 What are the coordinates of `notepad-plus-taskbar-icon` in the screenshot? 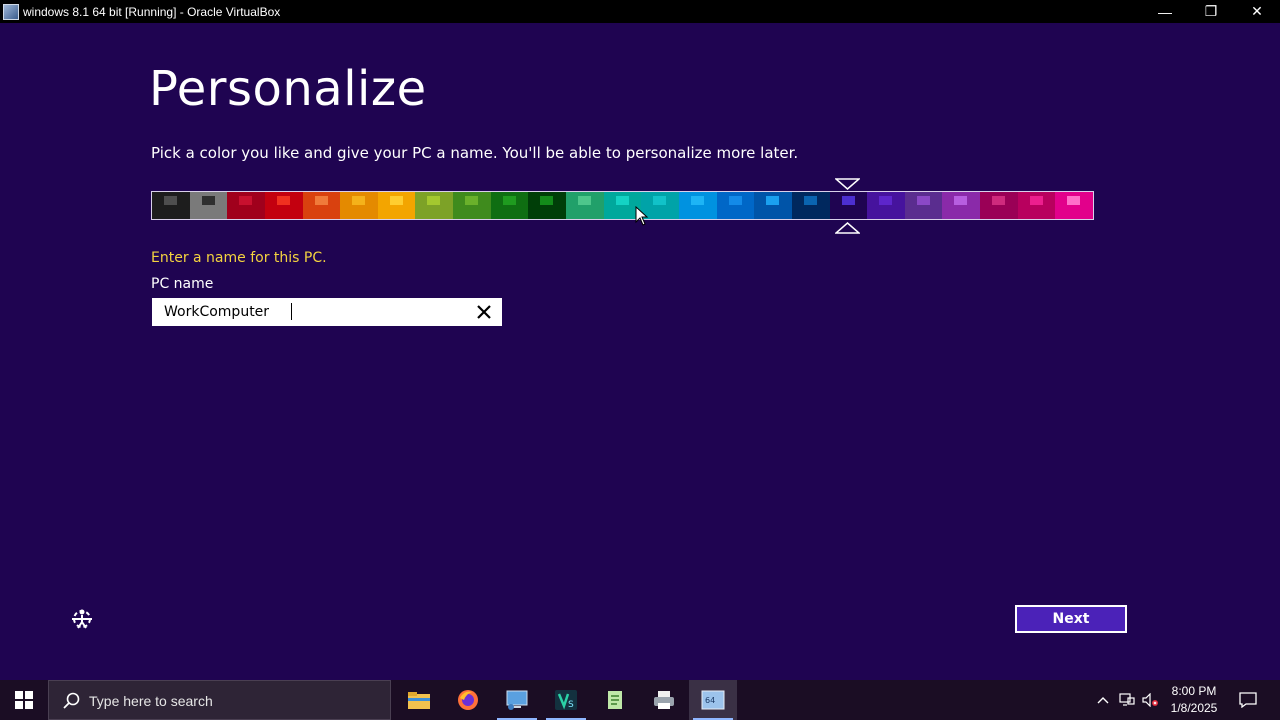 It's located at (615, 700).